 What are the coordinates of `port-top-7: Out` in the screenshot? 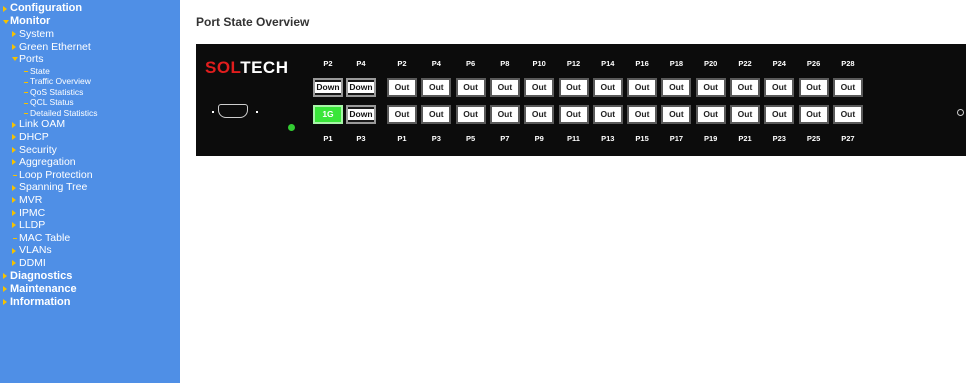 It's located at (573, 87).